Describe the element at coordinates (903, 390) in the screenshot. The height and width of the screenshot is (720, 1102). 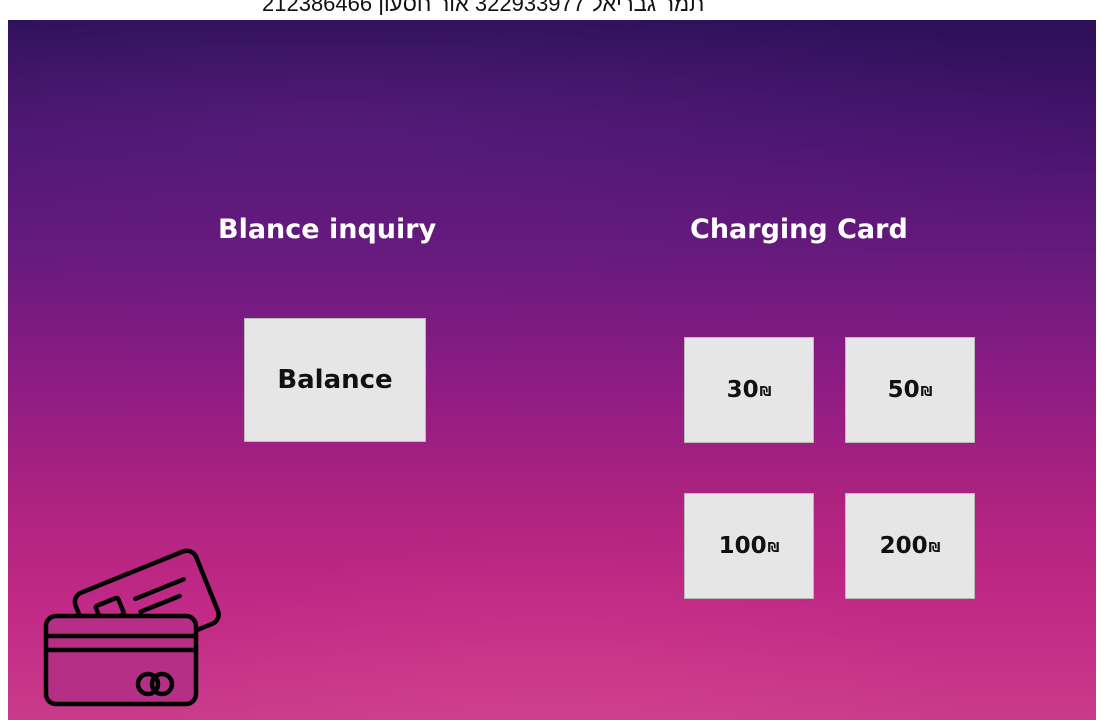
I see `charge-amount-label: 50` at that location.